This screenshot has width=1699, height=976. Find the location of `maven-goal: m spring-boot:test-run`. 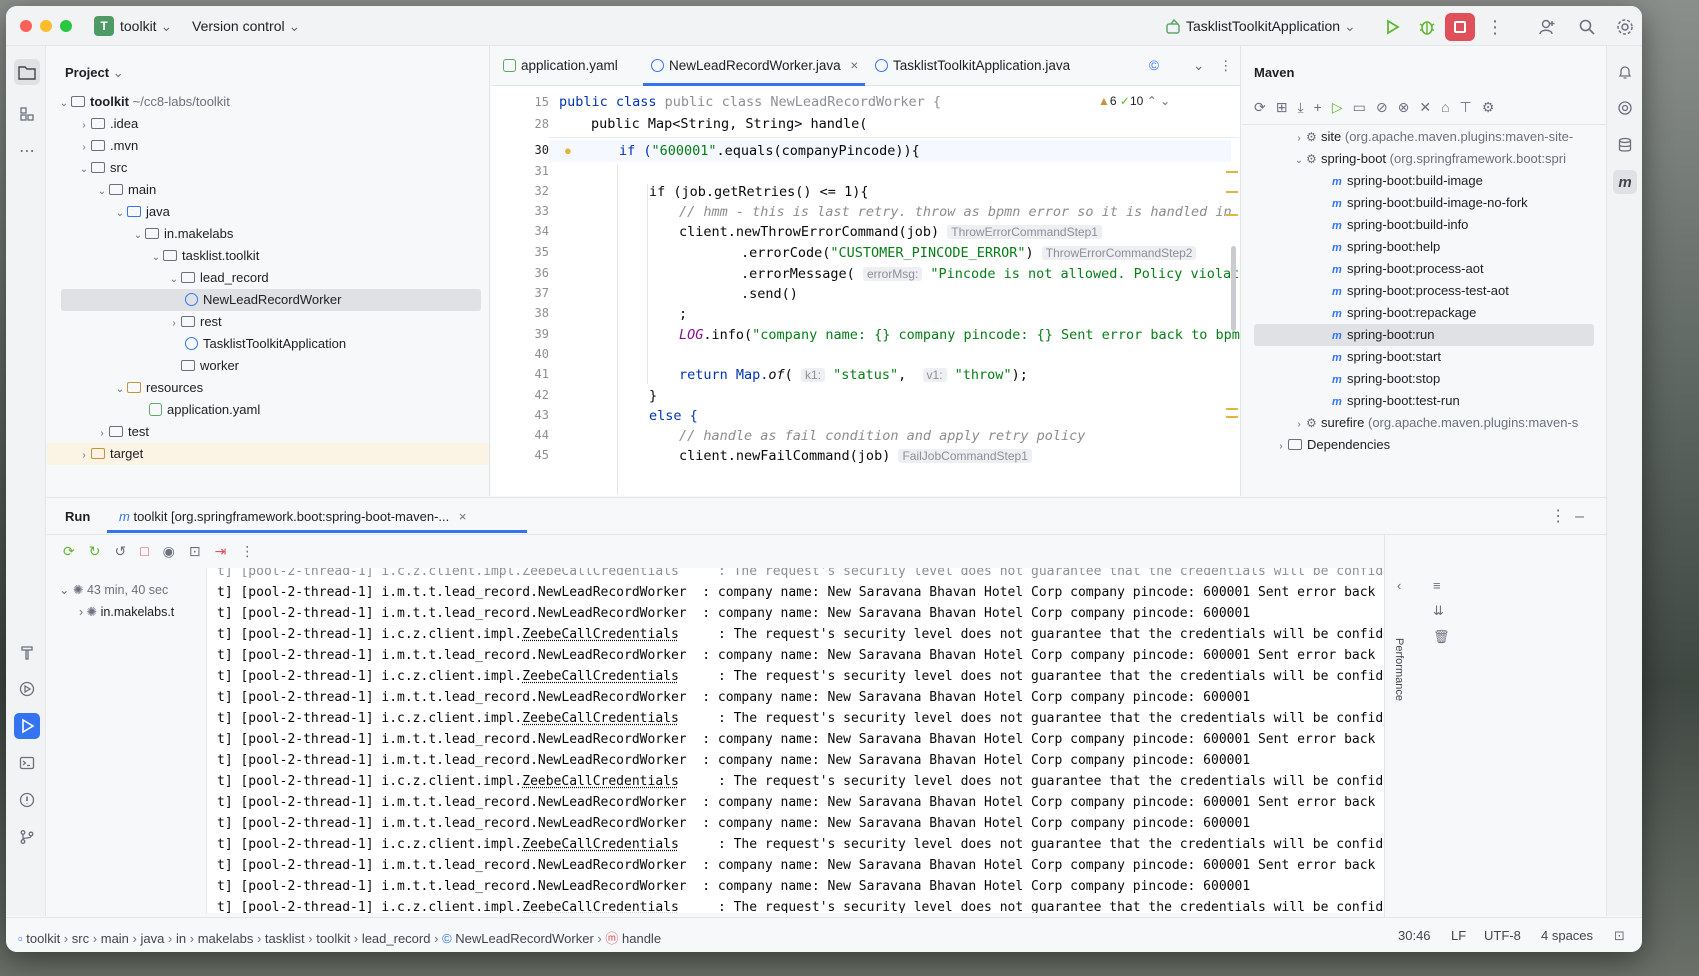

maven-goal: m spring-boot:test-run is located at coordinates (1396, 401).